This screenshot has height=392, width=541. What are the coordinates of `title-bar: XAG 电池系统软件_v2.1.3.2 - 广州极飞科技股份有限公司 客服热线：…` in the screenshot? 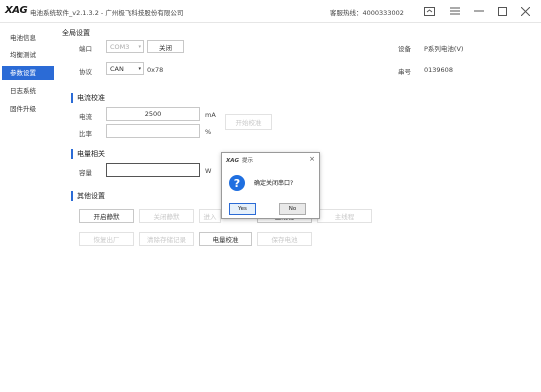 It's located at (270, 11).